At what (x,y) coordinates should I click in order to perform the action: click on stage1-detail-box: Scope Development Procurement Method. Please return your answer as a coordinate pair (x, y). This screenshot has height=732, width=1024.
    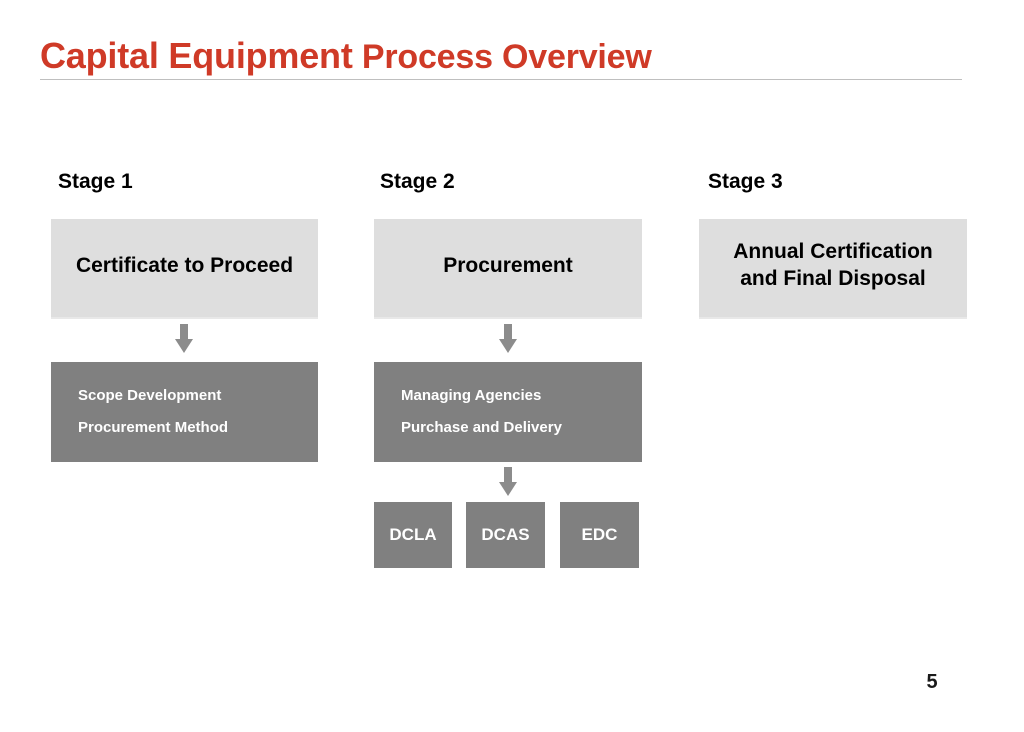
    Looking at the image, I should click on (184, 412).